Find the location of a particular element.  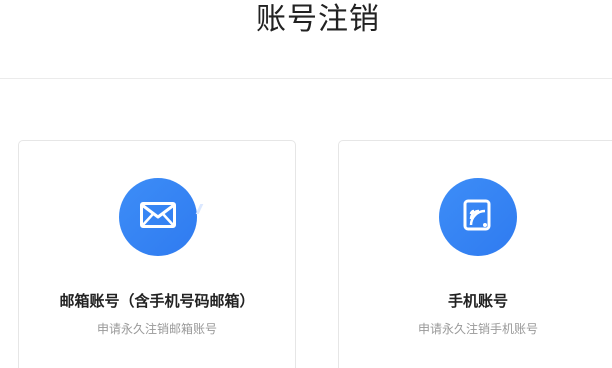

email-icon-badge is located at coordinates (161, 217).